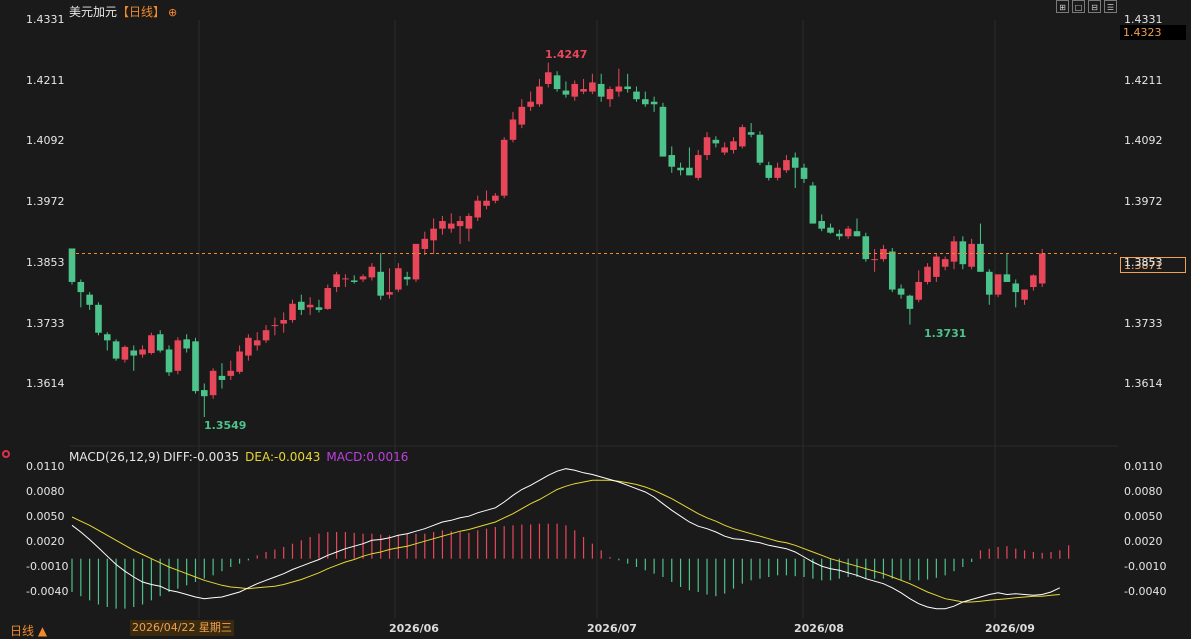 The width and height of the screenshot is (1191, 639). I want to click on price-tick-left: 1.4331, so click(45, 19).